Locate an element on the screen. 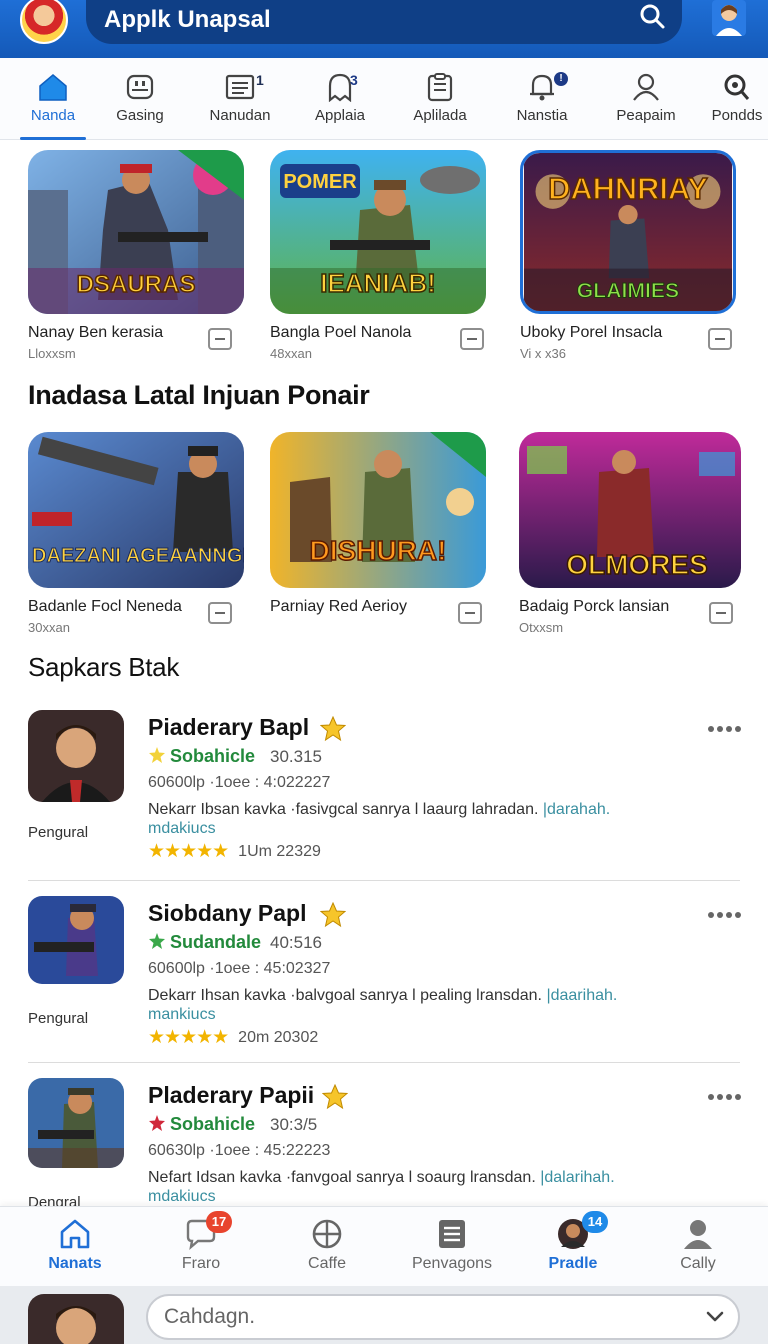  avatar is located at coordinates (76, 1319).